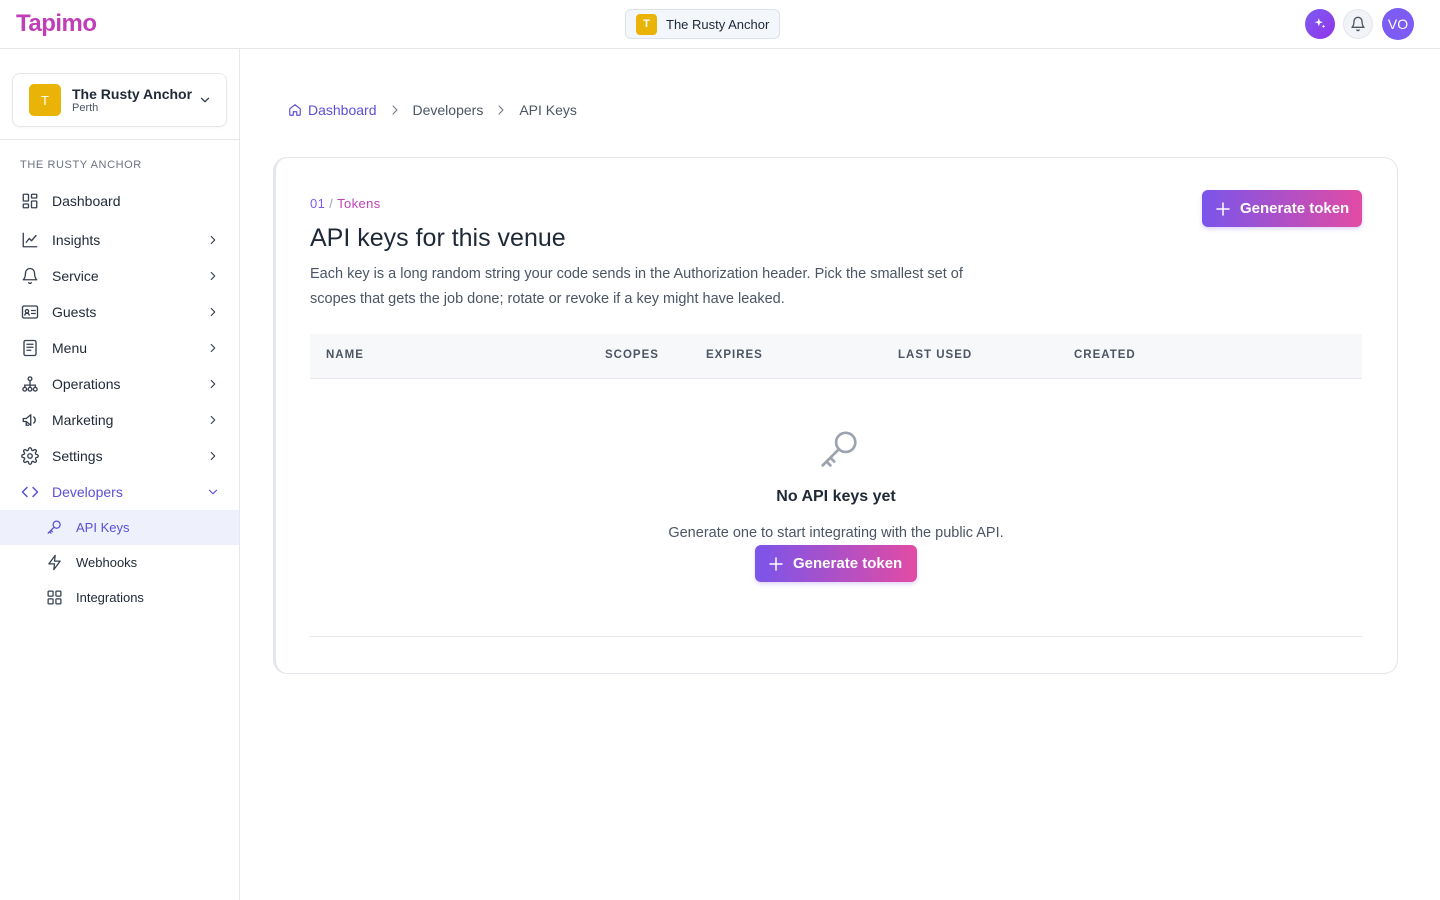 The image size is (1440, 900). What do you see at coordinates (836, 356) in the screenshot?
I see `table-header: NAME SCOPES EXPIRES LAST USED CREATED` at bounding box center [836, 356].